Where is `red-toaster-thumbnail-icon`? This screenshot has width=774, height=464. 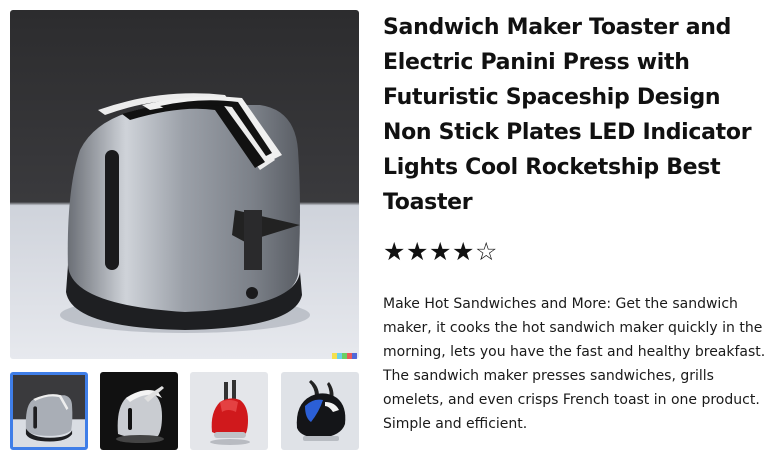
red-toaster-thumbnail-icon is located at coordinates (229, 411).